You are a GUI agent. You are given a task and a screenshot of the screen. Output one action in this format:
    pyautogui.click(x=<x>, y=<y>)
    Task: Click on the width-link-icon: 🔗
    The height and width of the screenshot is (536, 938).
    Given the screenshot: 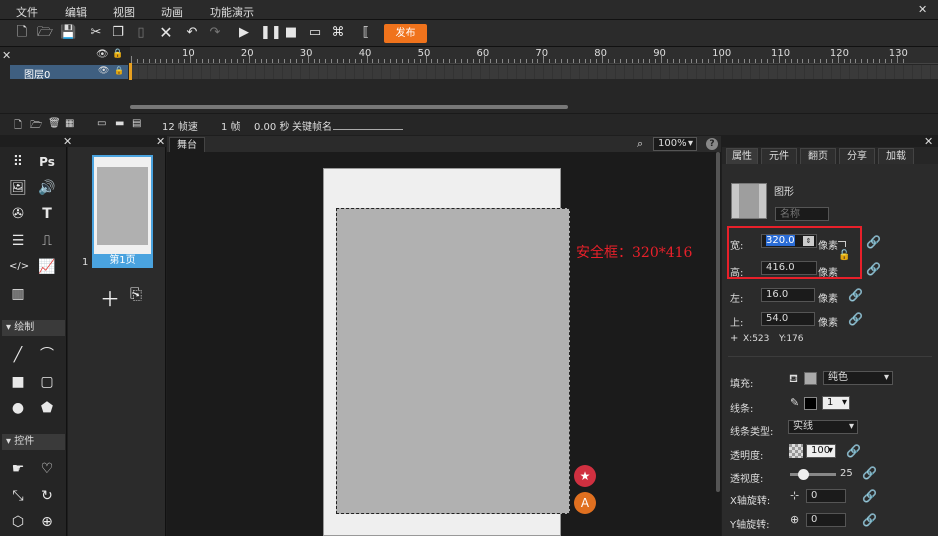 What is the action you would take?
    pyautogui.click(x=873, y=242)
    